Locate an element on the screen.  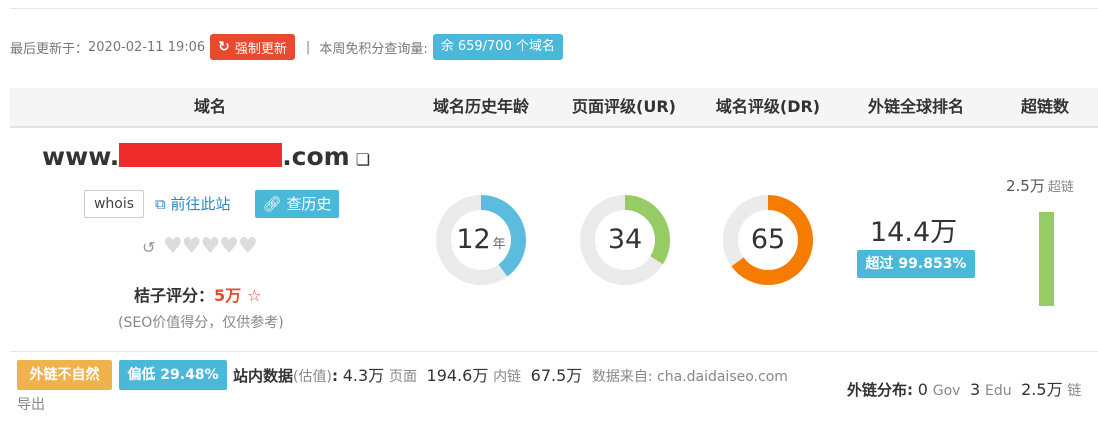
age-gauge: 12 年 is located at coordinates (481, 240).